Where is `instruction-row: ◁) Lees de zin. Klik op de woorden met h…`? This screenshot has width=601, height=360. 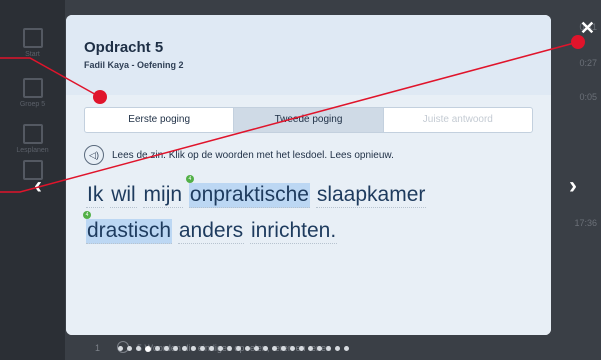
instruction-row: ◁) Lees de zin. Klik op de woorden met h… is located at coordinates (239, 155).